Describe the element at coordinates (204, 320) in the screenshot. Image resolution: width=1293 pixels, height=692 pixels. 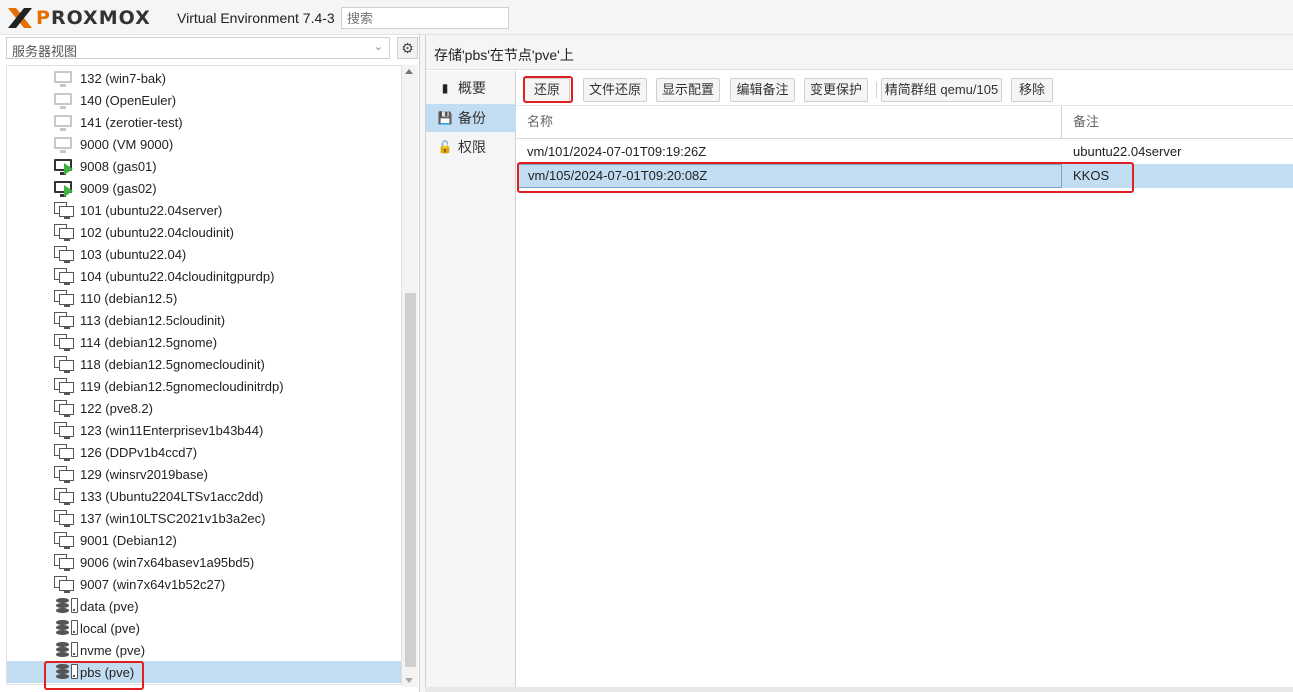
I see `tree-item: 113 (debian12.5cloudinit)` at that location.